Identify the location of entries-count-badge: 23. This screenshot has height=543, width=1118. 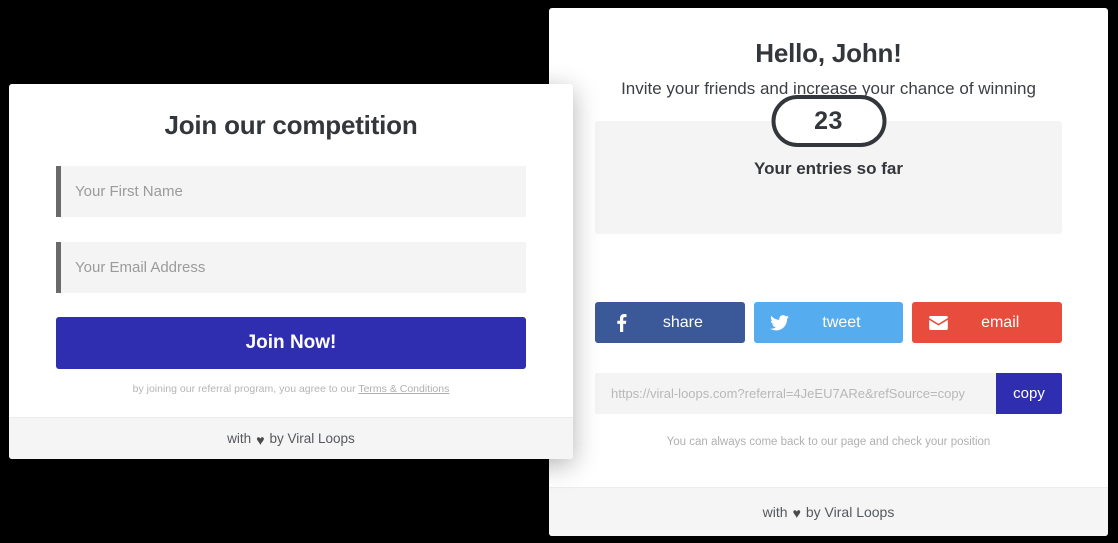
(828, 121).